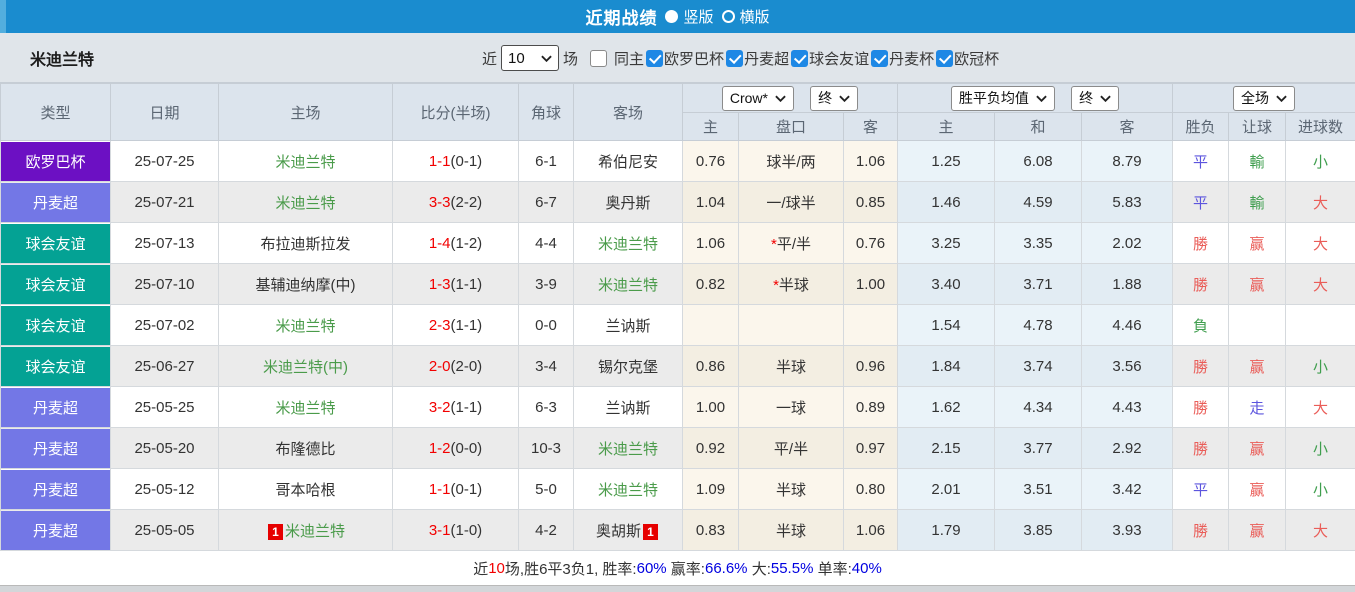 This screenshot has width=1355, height=592. I want to click on asian-home-odds: 0.86, so click(710, 366).